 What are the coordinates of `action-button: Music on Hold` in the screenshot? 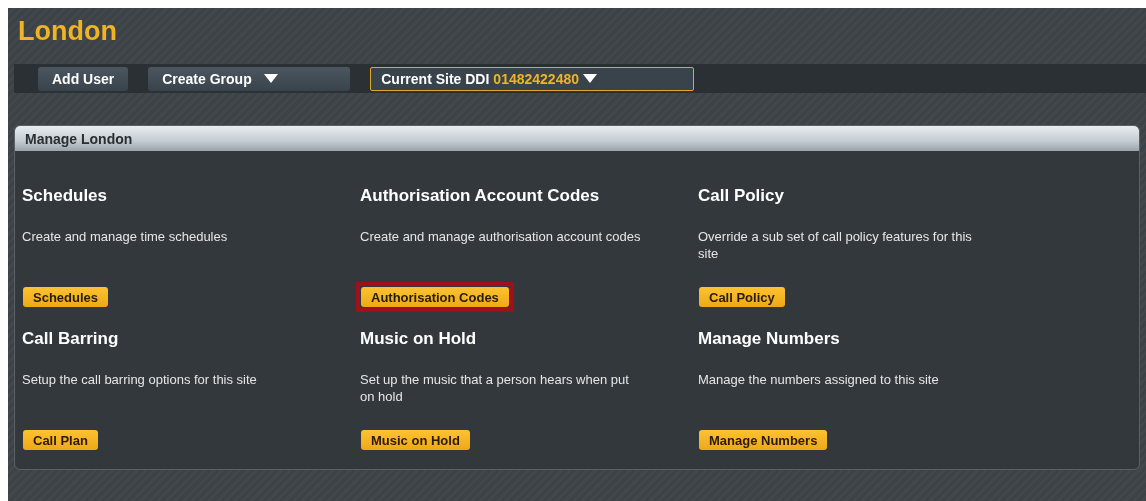 It's located at (415, 440).